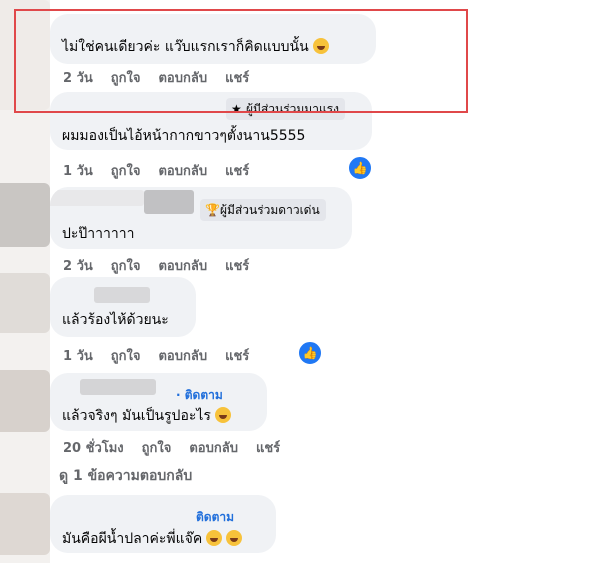 Image resolution: width=600 pixels, height=563 pixels. I want to click on comment-bubble: 🏆 ผู้มีส่วนร่วมดาวเด่น ปะป๊าาาาาา, so click(201, 218).